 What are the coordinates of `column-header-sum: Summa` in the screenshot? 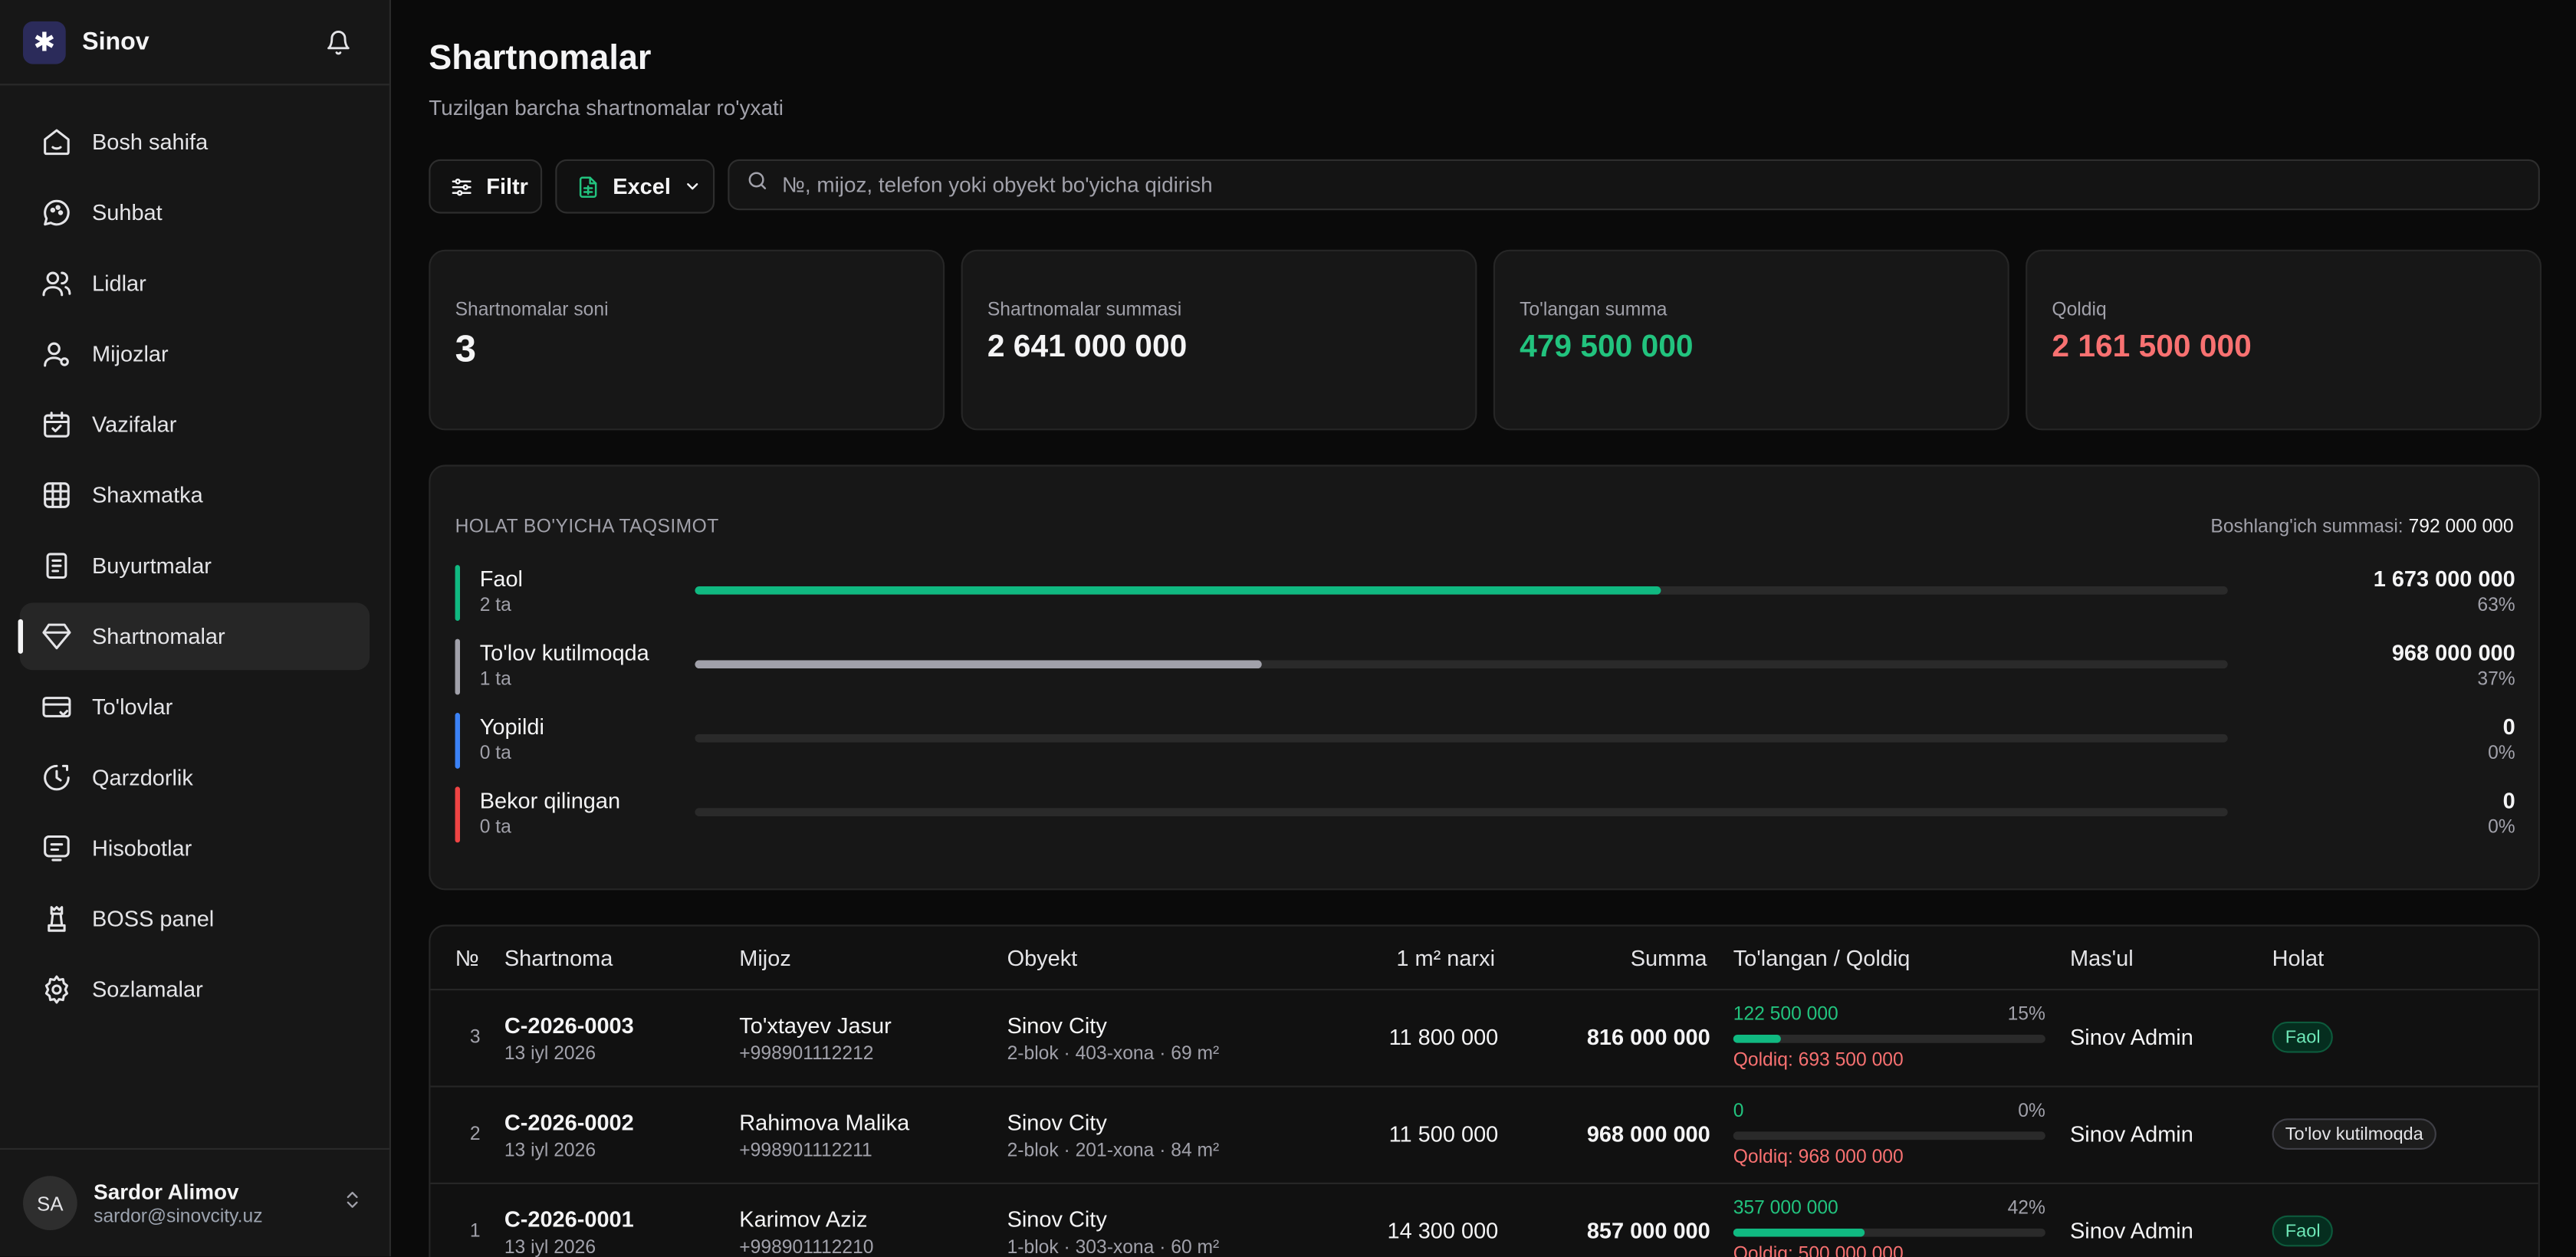 It's located at (1669, 958).